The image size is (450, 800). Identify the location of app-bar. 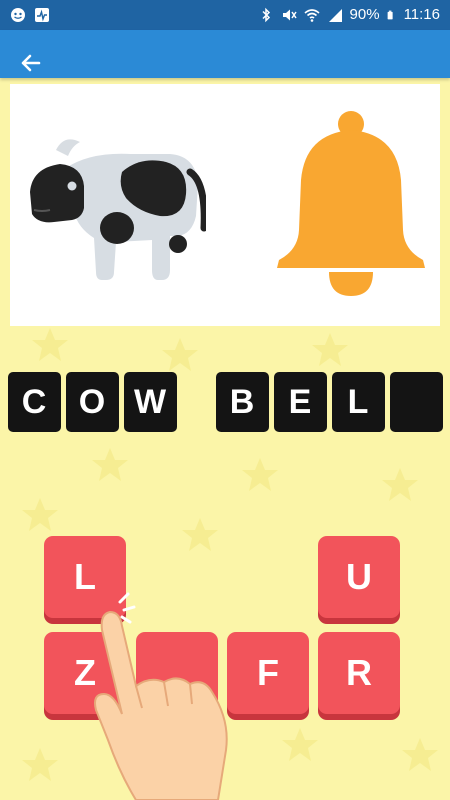
(225, 54).